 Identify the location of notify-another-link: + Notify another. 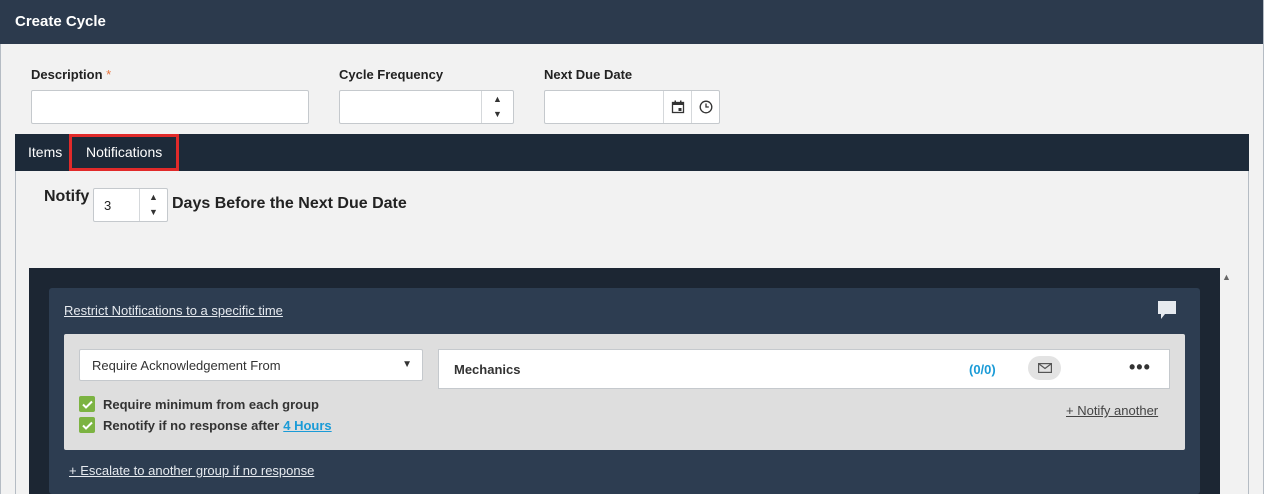
(1112, 410).